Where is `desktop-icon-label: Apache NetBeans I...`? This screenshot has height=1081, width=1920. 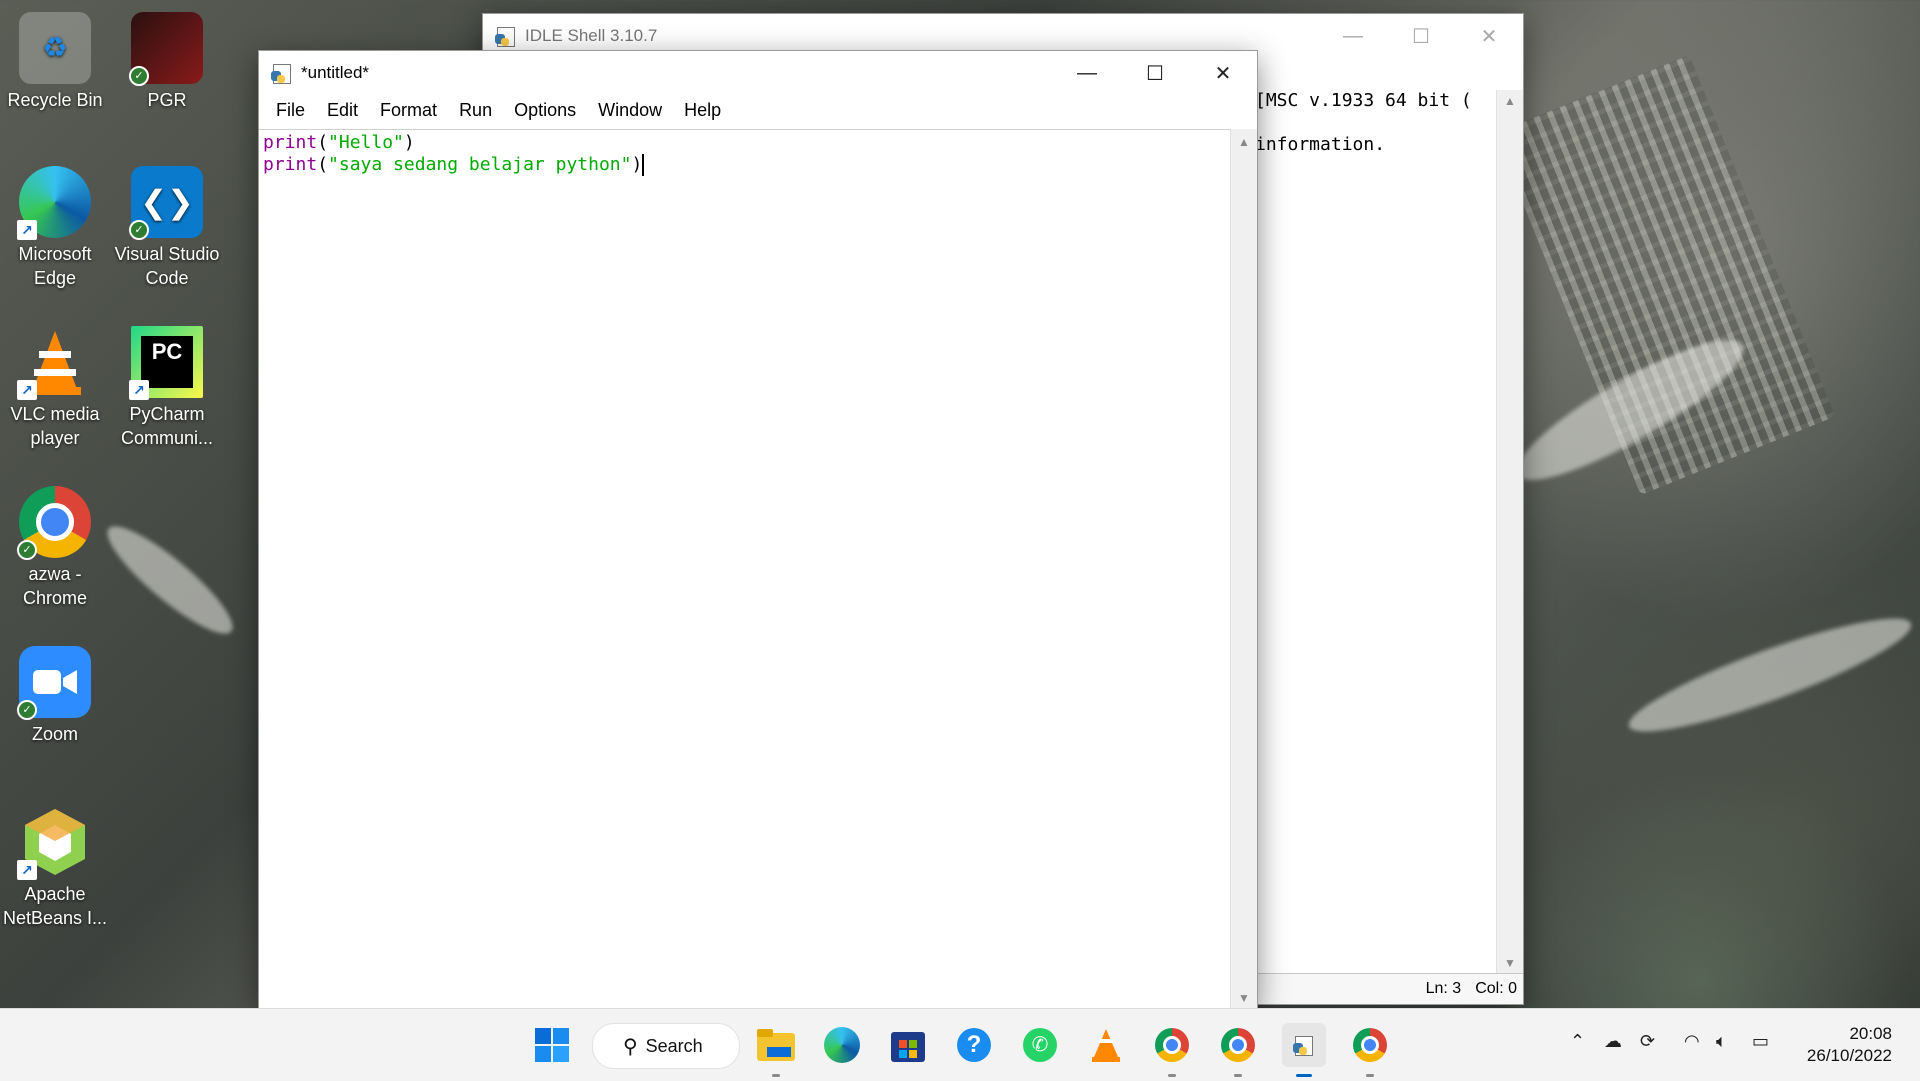 desktop-icon-label: Apache NetBeans I... is located at coordinates (55, 906).